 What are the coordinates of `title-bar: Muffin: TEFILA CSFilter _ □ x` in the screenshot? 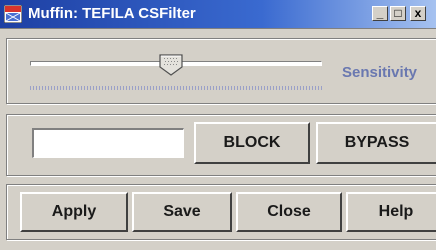 It's located at (218, 14).